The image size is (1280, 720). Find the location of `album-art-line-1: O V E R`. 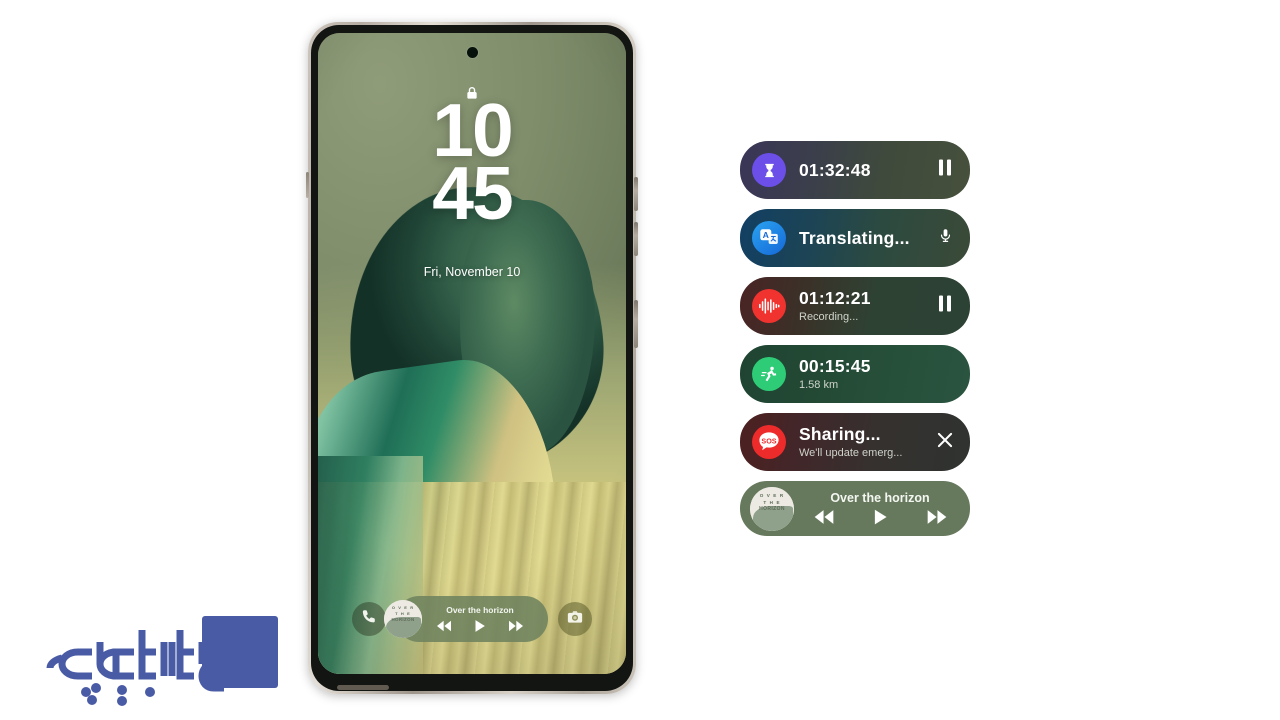

album-art-line-1: O V E R is located at coordinates (772, 495).